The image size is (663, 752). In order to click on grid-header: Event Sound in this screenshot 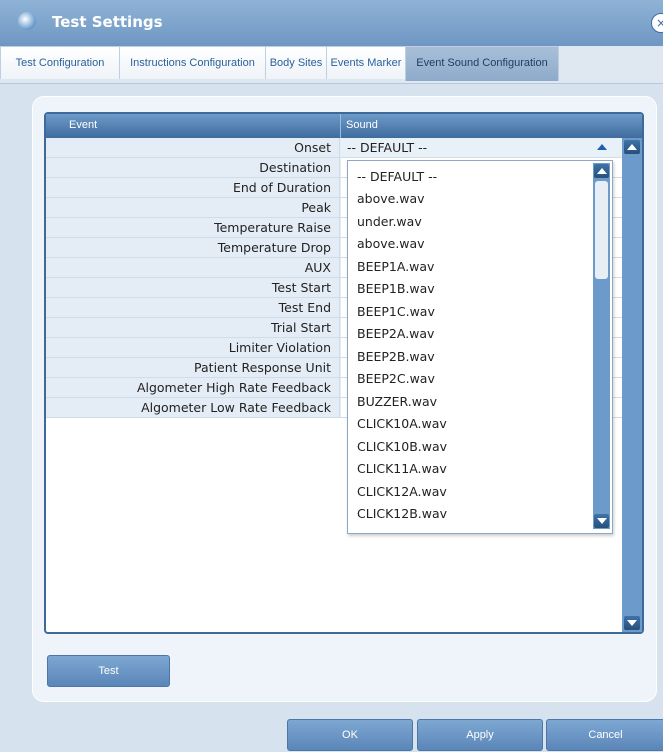, I will do `click(344, 126)`.